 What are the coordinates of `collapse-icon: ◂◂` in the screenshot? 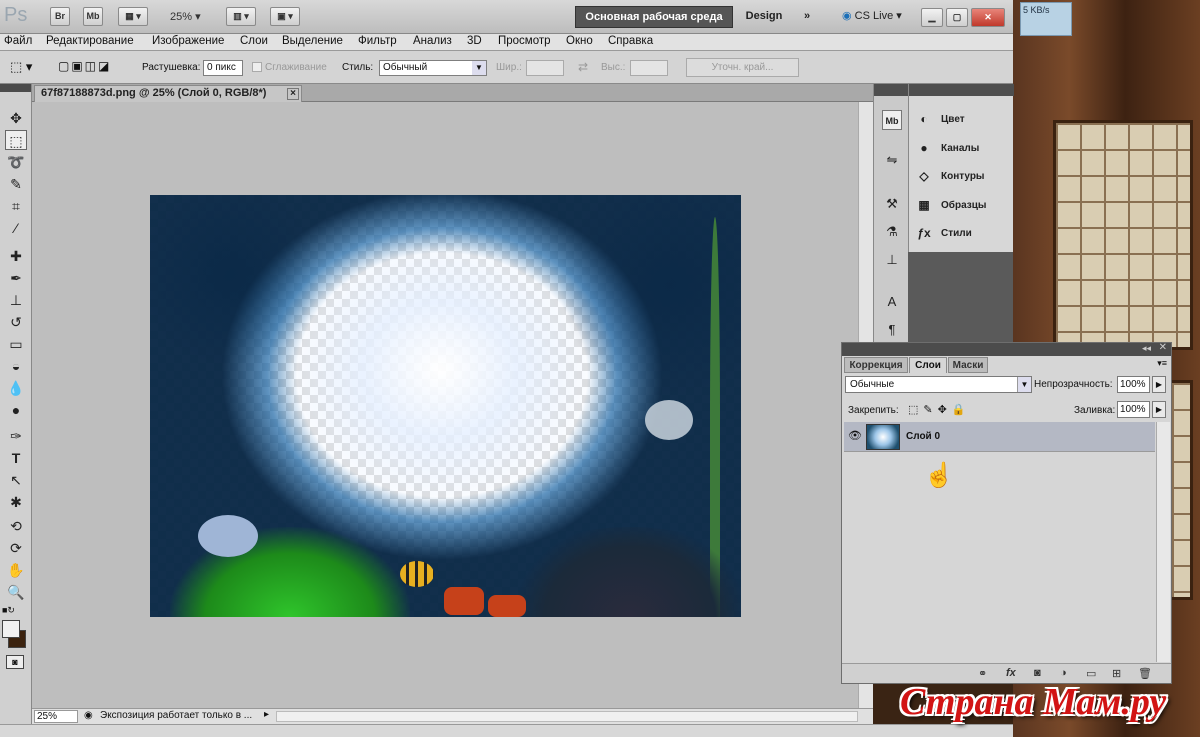 It's located at (1146, 348).